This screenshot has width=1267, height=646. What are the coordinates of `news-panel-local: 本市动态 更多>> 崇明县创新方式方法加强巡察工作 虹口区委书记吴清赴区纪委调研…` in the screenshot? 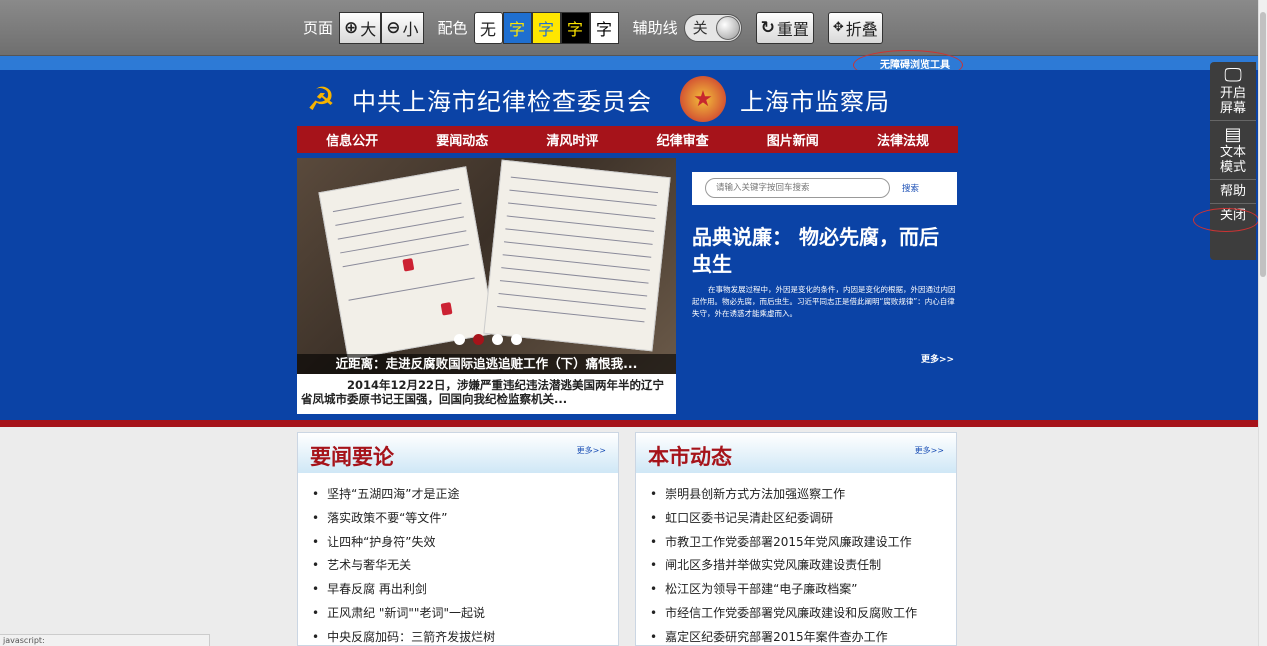 It's located at (796, 539).